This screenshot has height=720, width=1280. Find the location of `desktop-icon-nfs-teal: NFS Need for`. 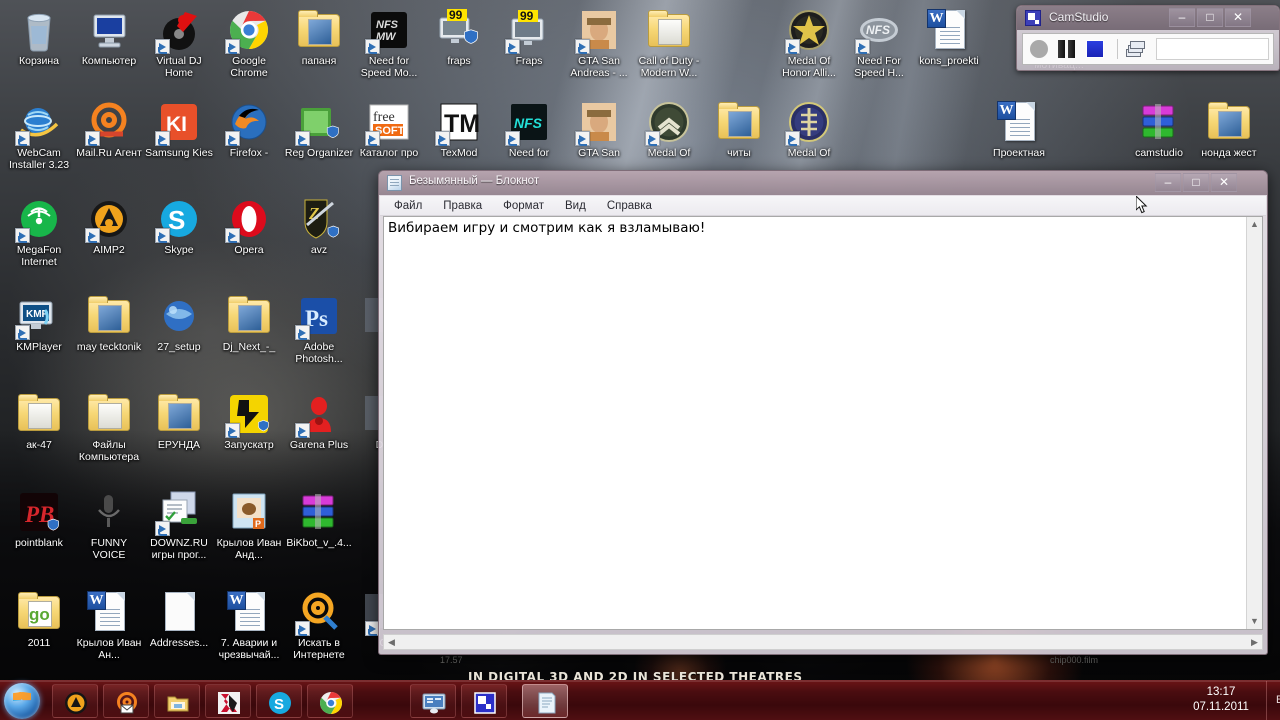

desktop-icon-nfs-teal: NFS Need for is located at coordinates (529, 129).